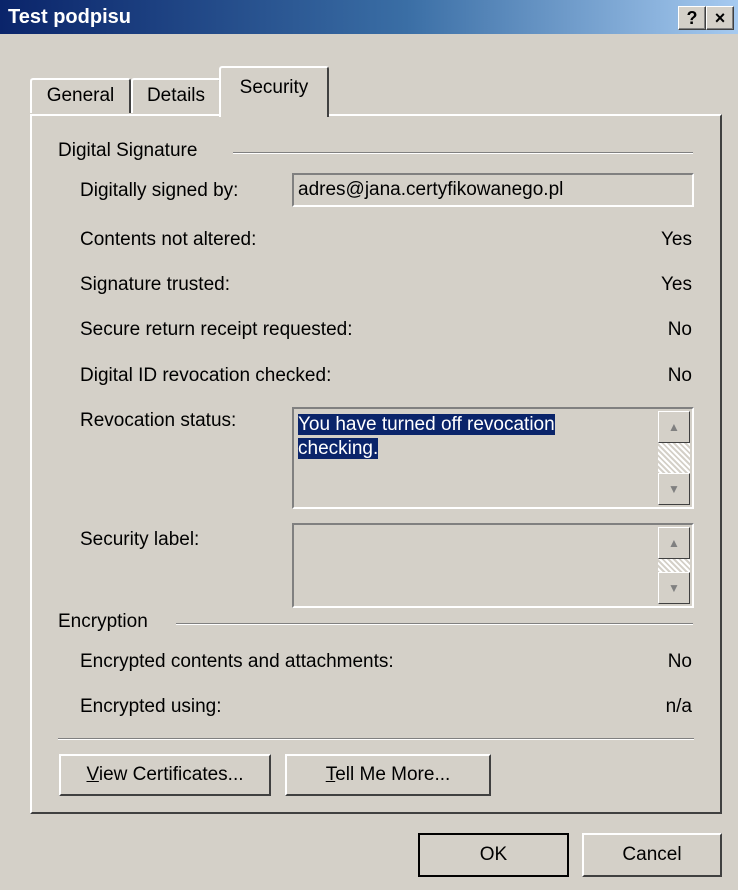 This screenshot has width=738, height=890. Describe the element at coordinates (237, 661) in the screenshot. I see `encrypted-contents-label: Encrypted contents and attachments:` at that location.